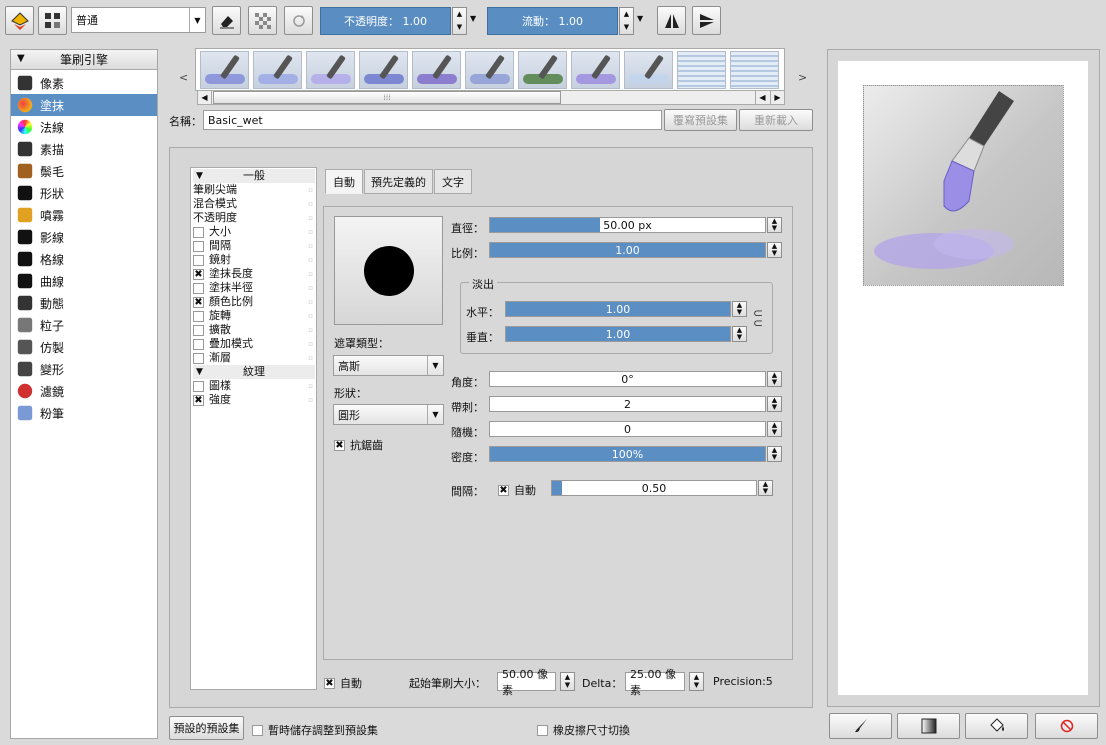  Describe the element at coordinates (254, 386) in the screenshot. I see `property-item: 圖樣 ▫` at that location.